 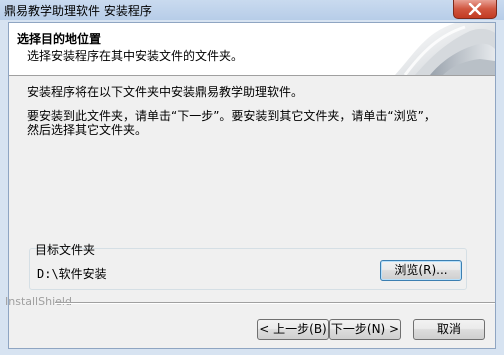 I want to click on close-icon, so click(x=475, y=9).